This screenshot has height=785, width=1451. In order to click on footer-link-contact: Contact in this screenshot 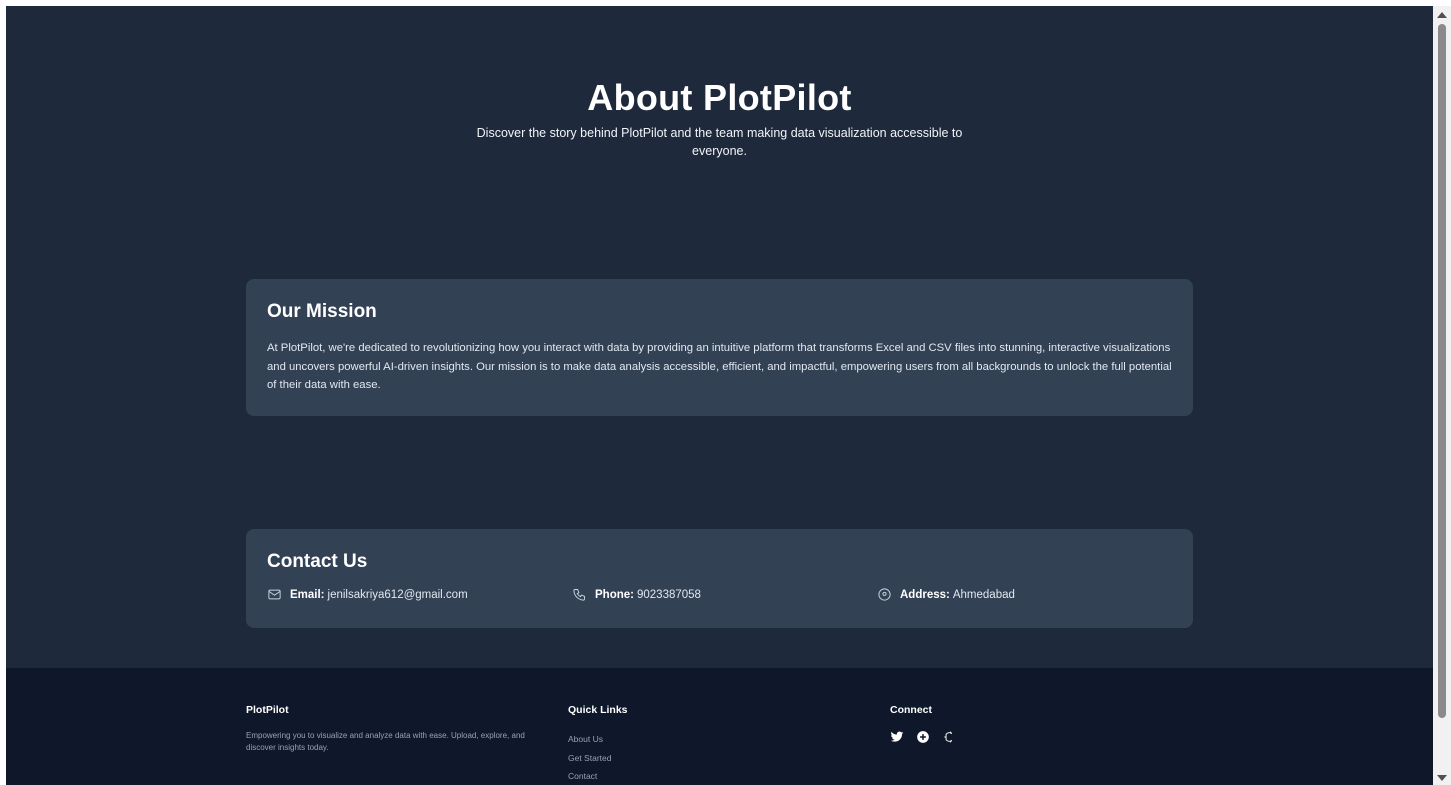, I will do `click(598, 776)`.